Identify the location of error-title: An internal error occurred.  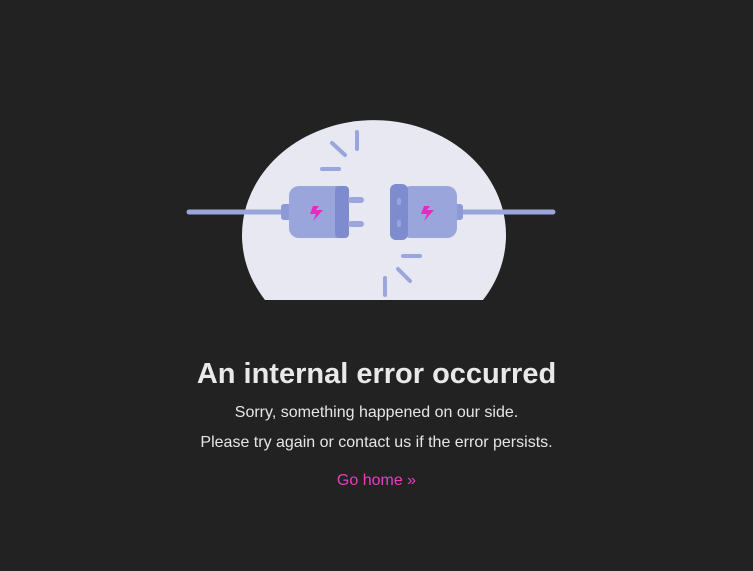
(376, 374).